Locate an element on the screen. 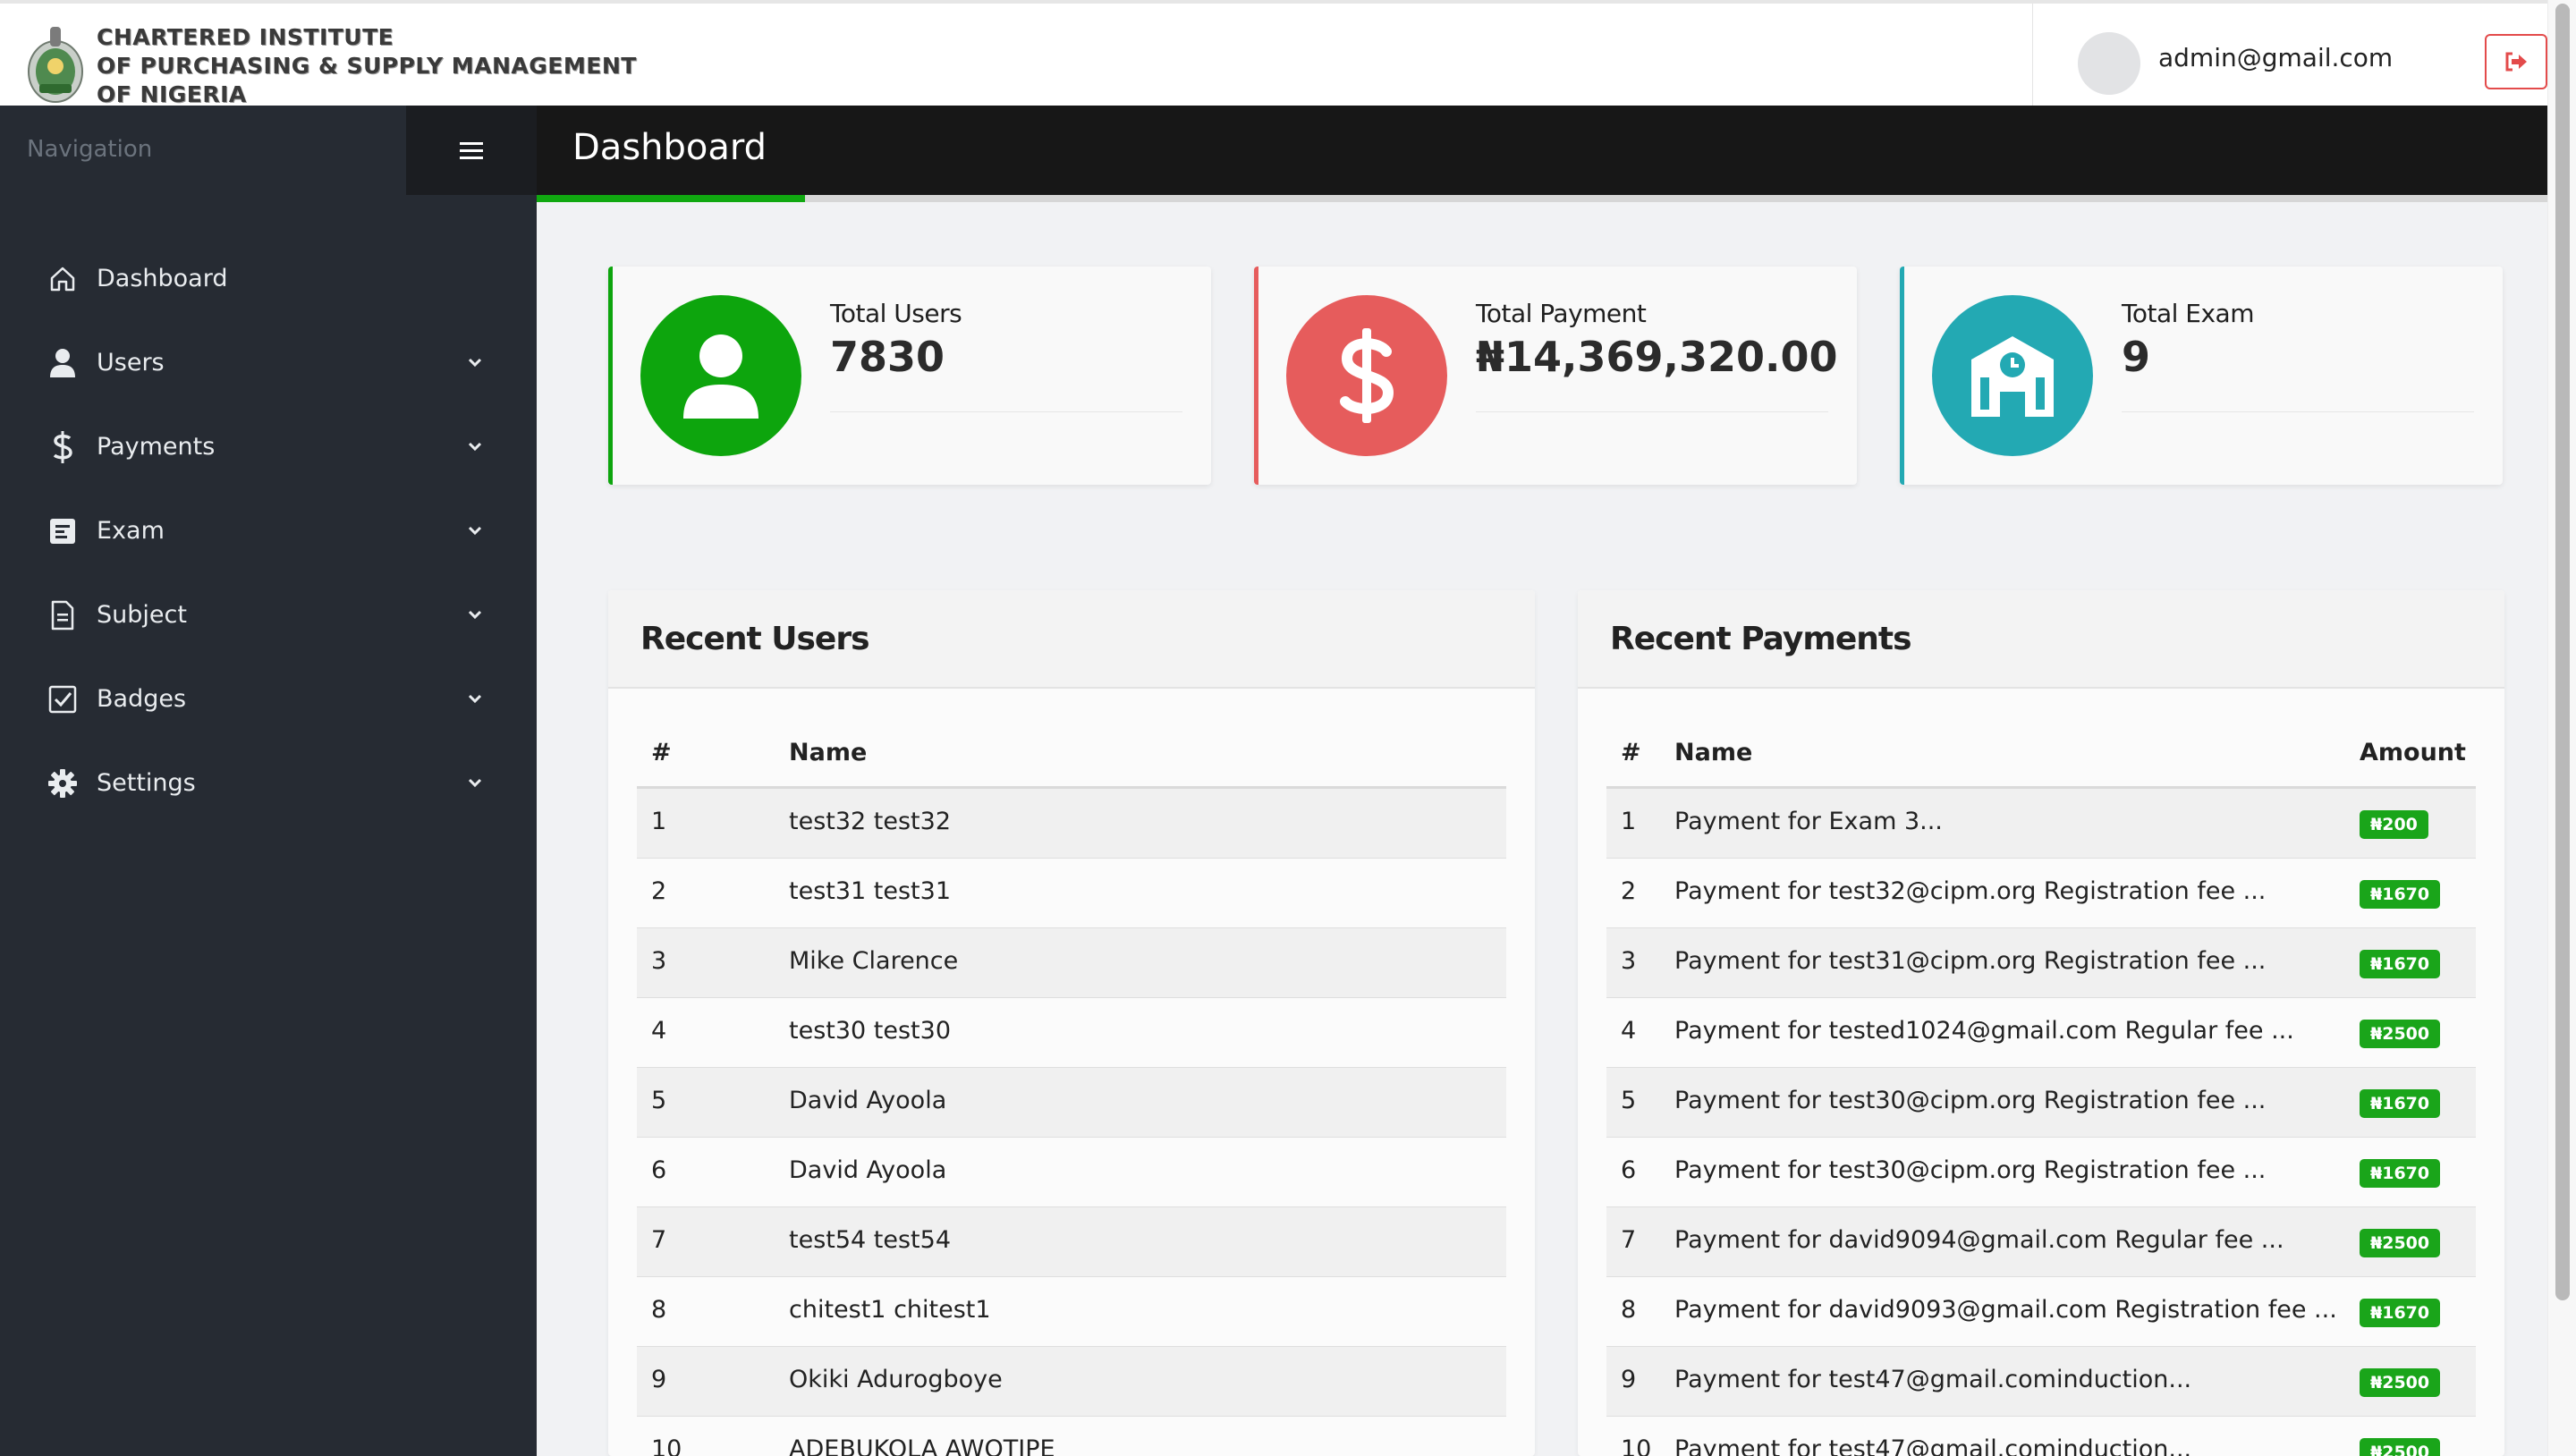  sidebar-item-payments: Payments is located at coordinates (268, 448).